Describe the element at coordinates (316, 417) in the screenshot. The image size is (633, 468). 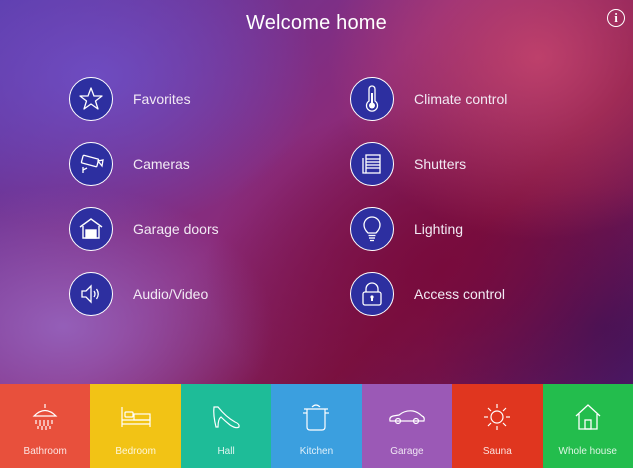
I see `pot-icon` at that location.